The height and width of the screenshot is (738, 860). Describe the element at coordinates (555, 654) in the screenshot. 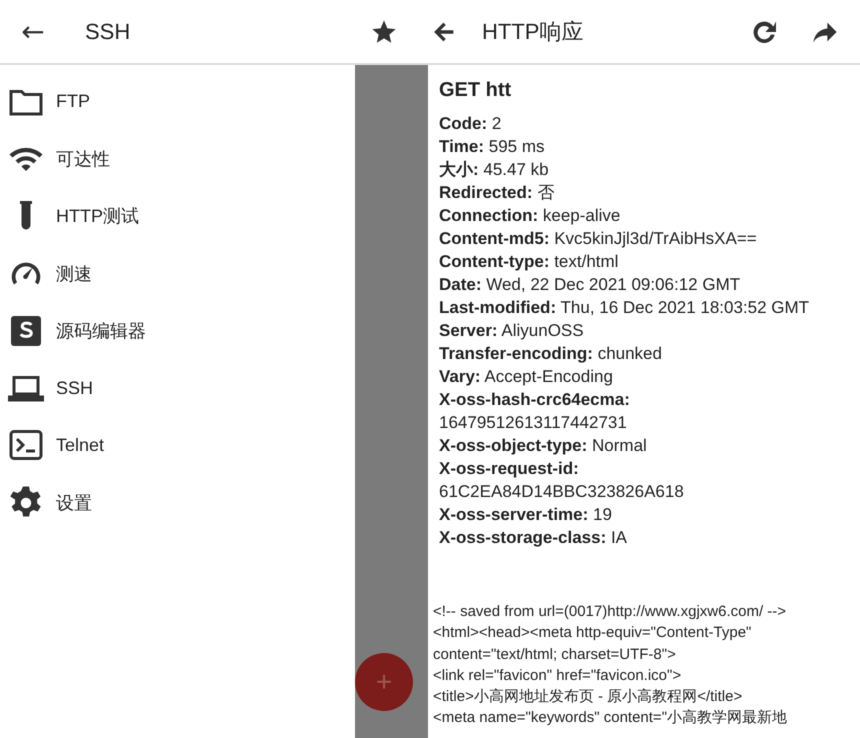

I see `source-line: content="text/html; charset=UTF-8">` at that location.